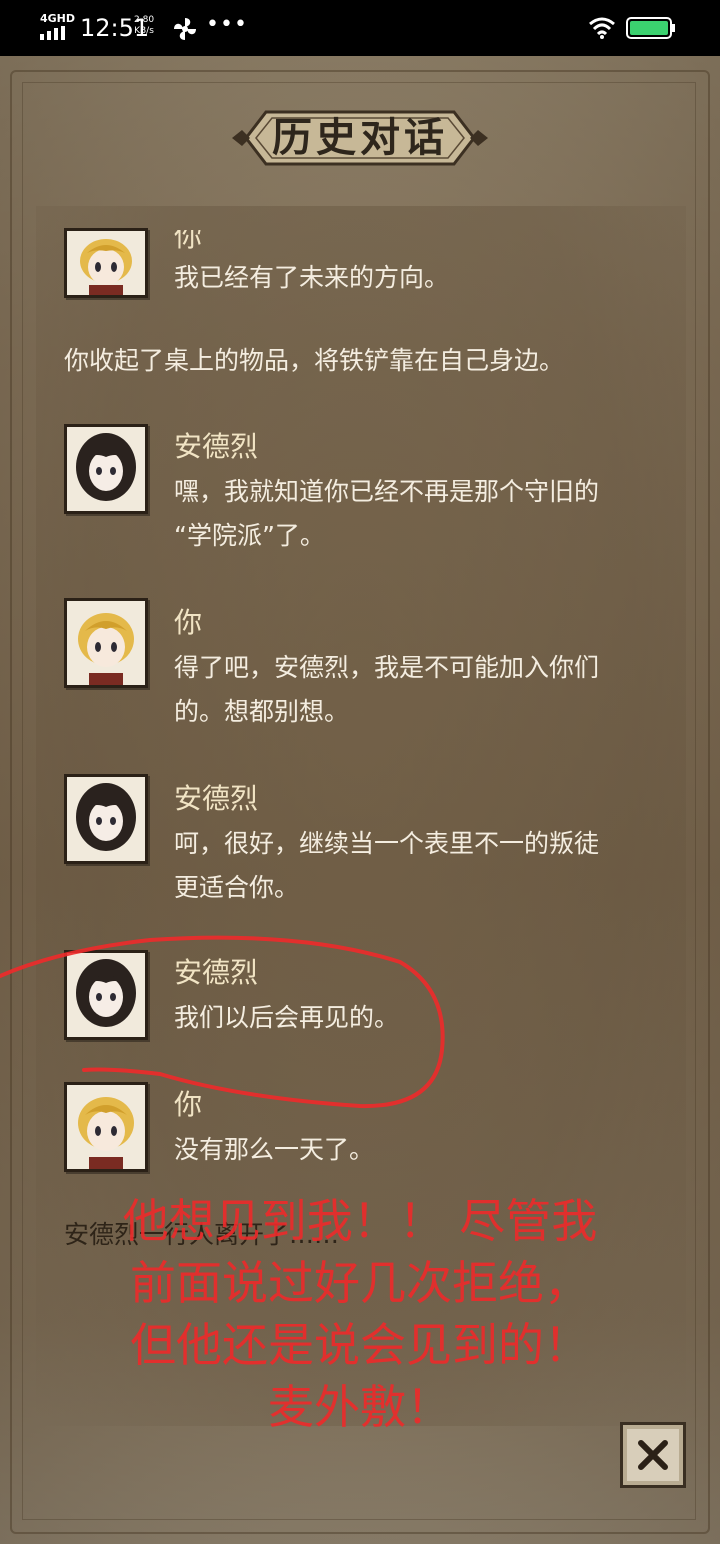 The width and height of the screenshot is (720, 1544). Describe the element at coordinates (387, 667) in the screenshot. I see `dialog-line: 得了吧，安德烈，我是不可能加入你们` at that location.